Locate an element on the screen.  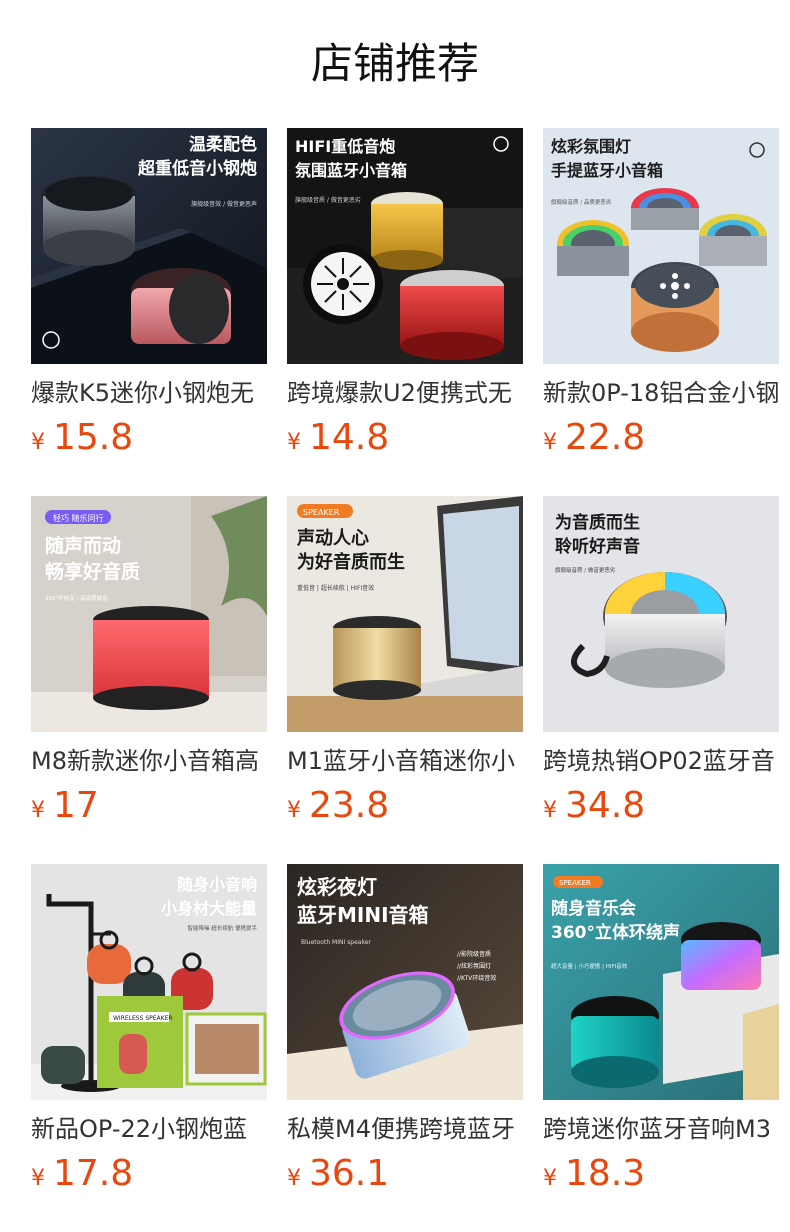
price-value: 15.8 is located at coordinates (93, 437).